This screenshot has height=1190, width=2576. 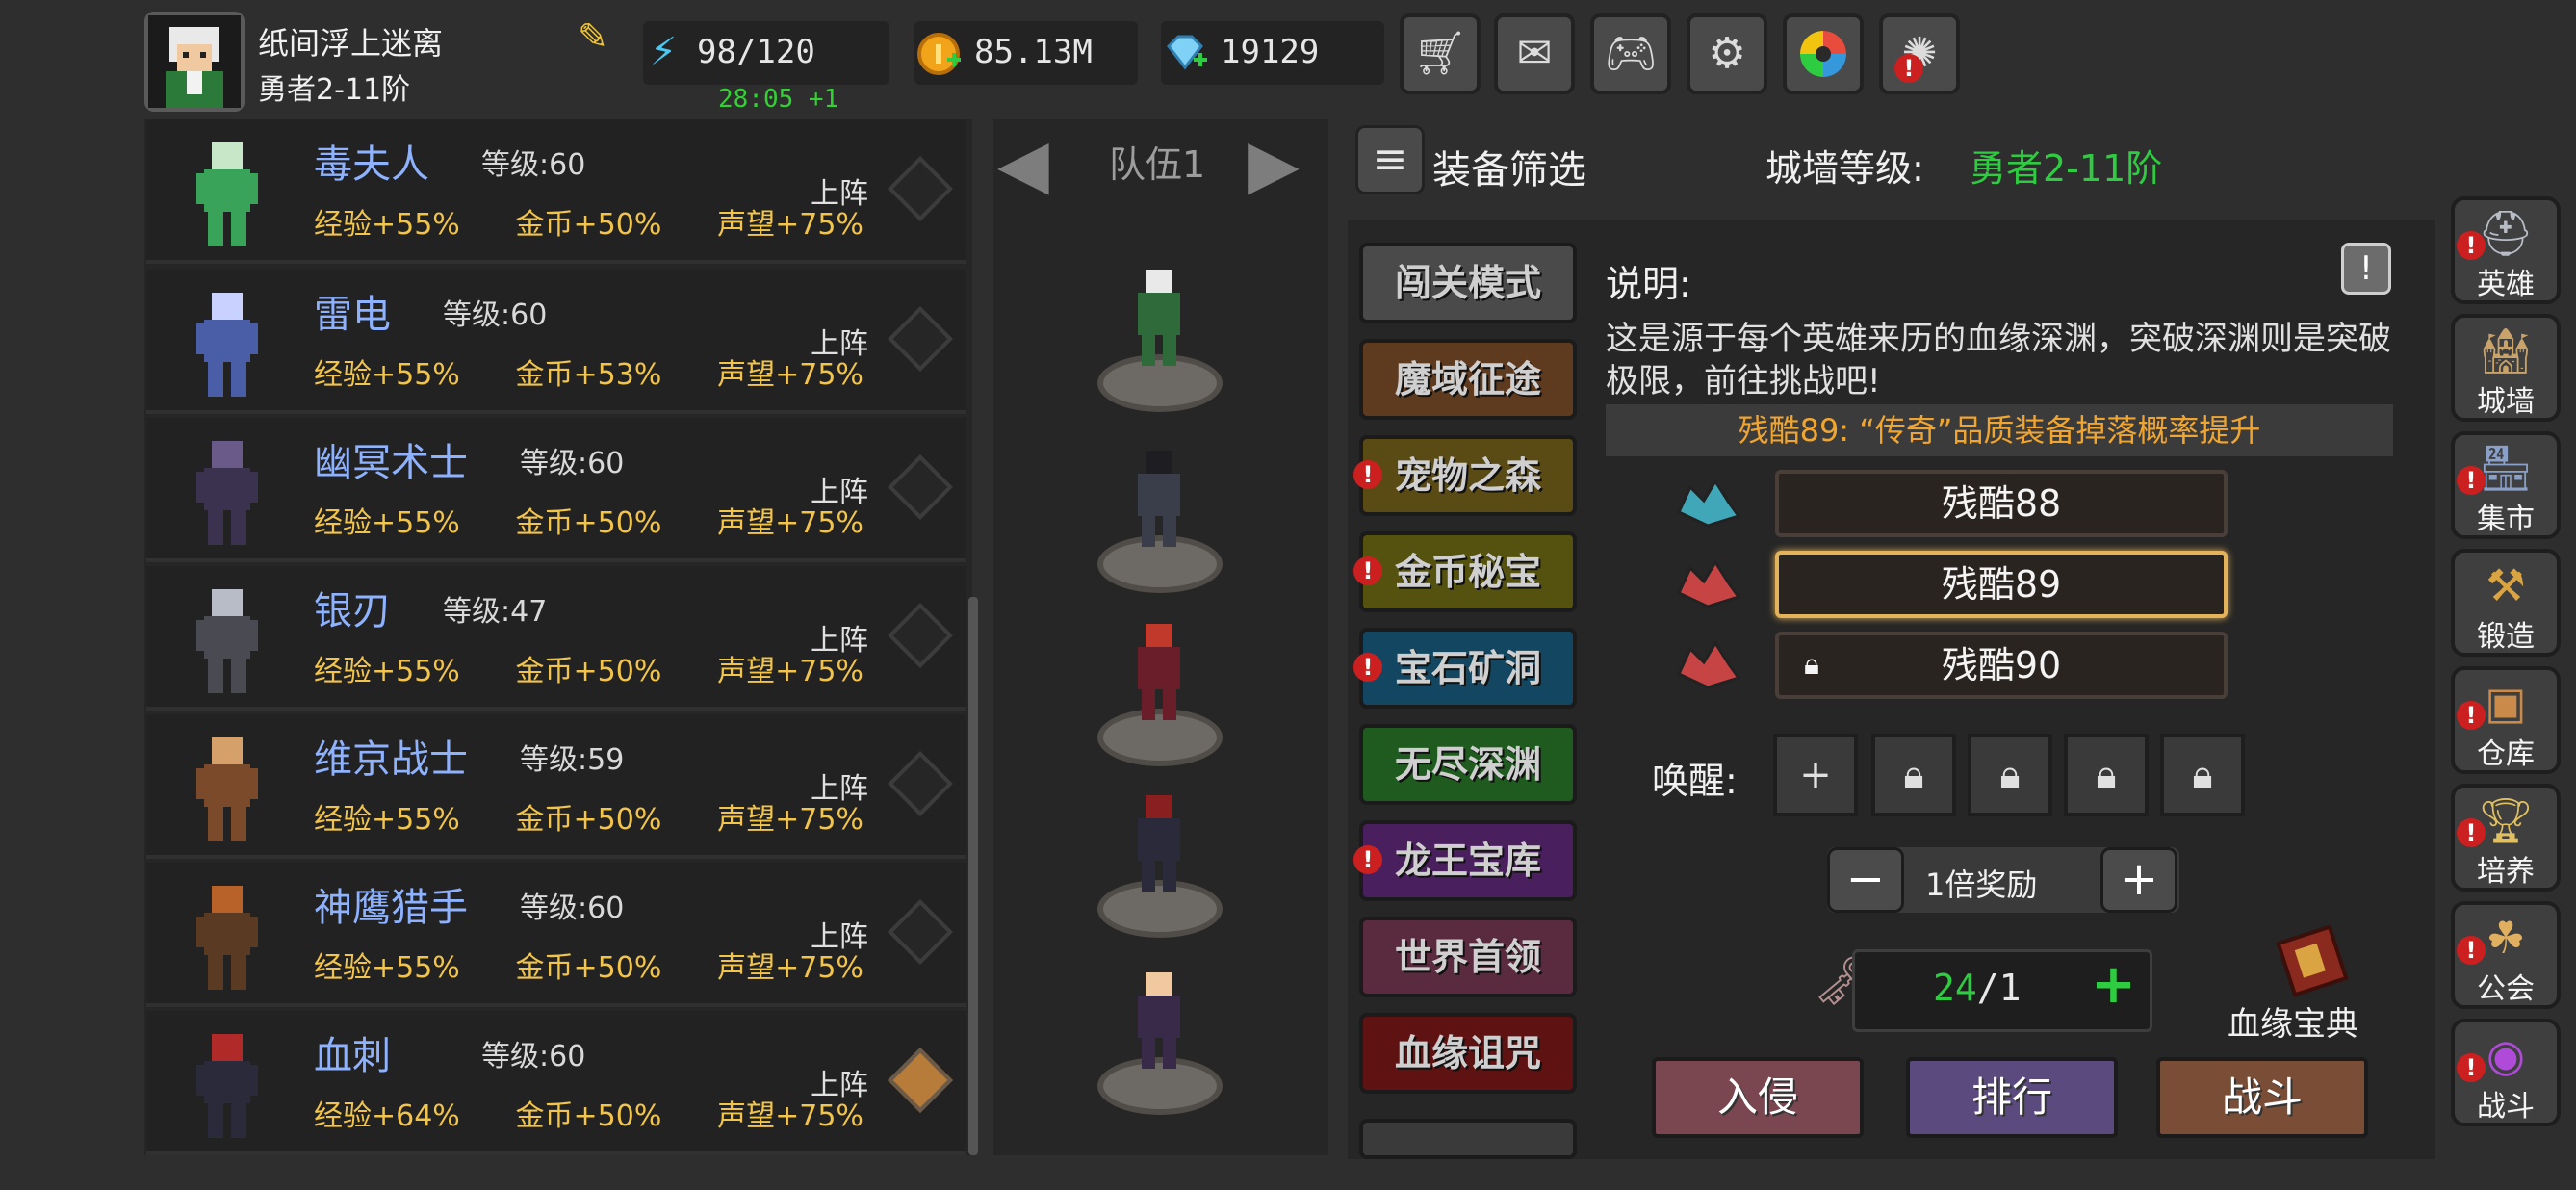 I want to click on hero-row: 幽冥术士 等级:60 经验+55% 金币+50% 声望+75% 上阵, so click(x=556, y=490).